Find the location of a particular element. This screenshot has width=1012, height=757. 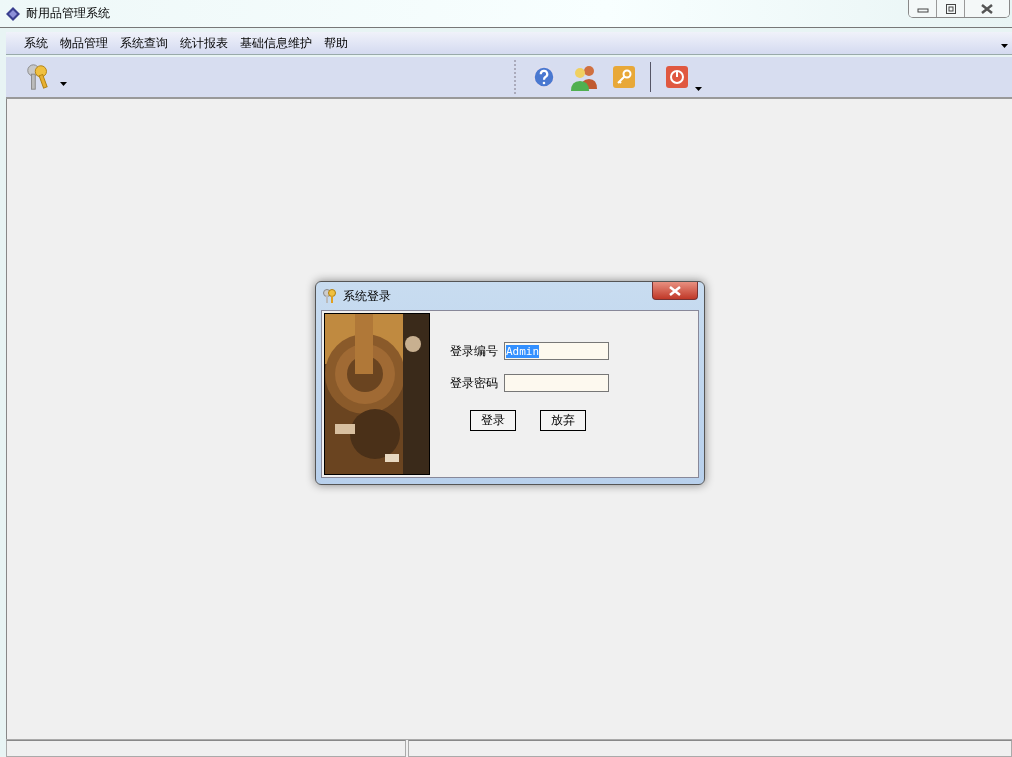

menu-item: 基础信息维护 is located at coordinates (276, 43).